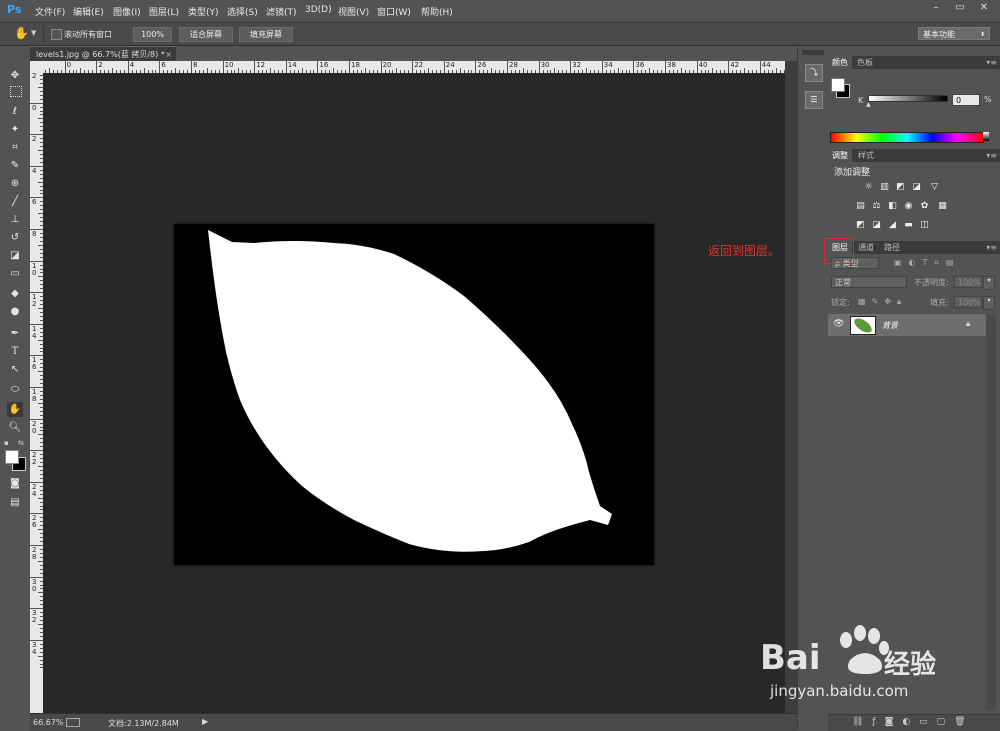  I want to click on dodge-tool-icon: ●, so click(15, 311).